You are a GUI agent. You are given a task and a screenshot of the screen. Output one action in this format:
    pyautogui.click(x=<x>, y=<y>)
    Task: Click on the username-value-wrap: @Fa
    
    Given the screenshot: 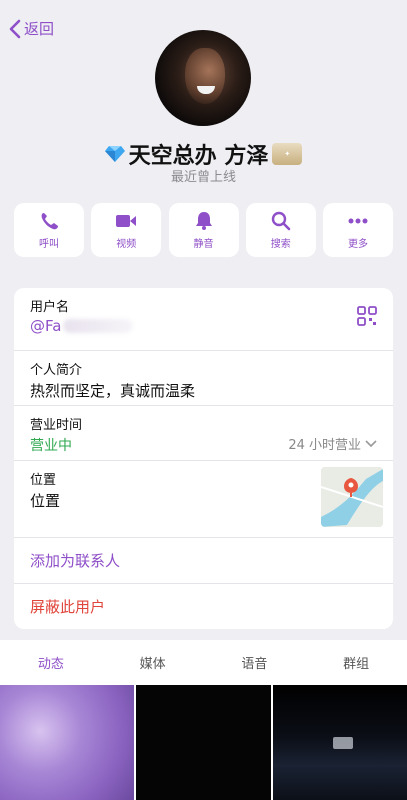 What is the action you would take?
    pyautogui.click(x=203, y=326)
    